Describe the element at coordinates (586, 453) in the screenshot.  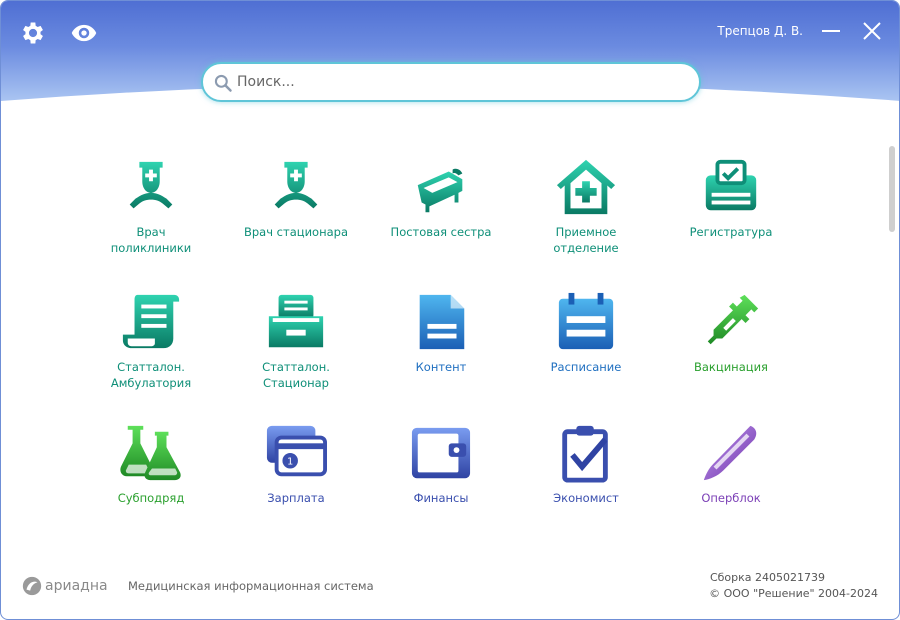
I see `checklist-icon` at that location.